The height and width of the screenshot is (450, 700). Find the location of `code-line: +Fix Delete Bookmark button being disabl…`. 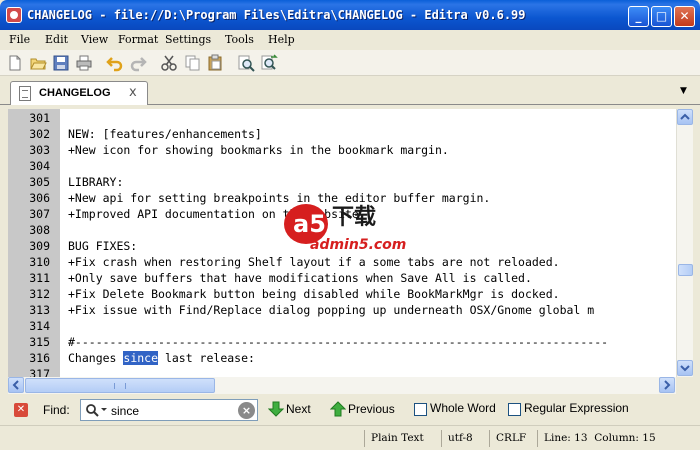

code-line: +Fix Delete Bookmark button being disabl… is located at coordinates (314, 294).